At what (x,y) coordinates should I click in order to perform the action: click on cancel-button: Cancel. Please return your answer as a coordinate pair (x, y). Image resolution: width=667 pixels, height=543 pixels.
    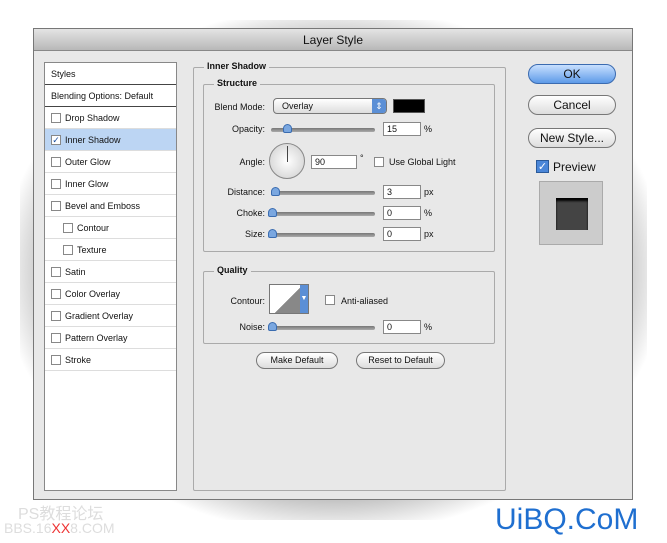
    Looking at the image, I should click on (572, 105).